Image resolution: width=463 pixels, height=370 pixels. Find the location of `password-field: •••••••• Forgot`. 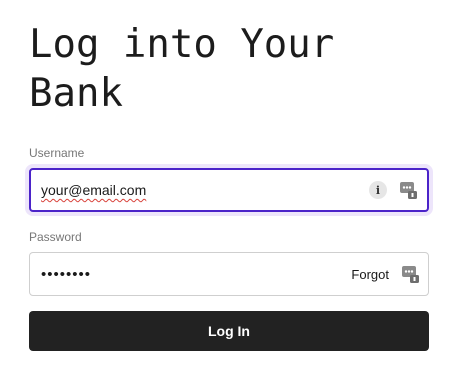

password-field: •••••••• Forgot is located at coordinates (229, 274).